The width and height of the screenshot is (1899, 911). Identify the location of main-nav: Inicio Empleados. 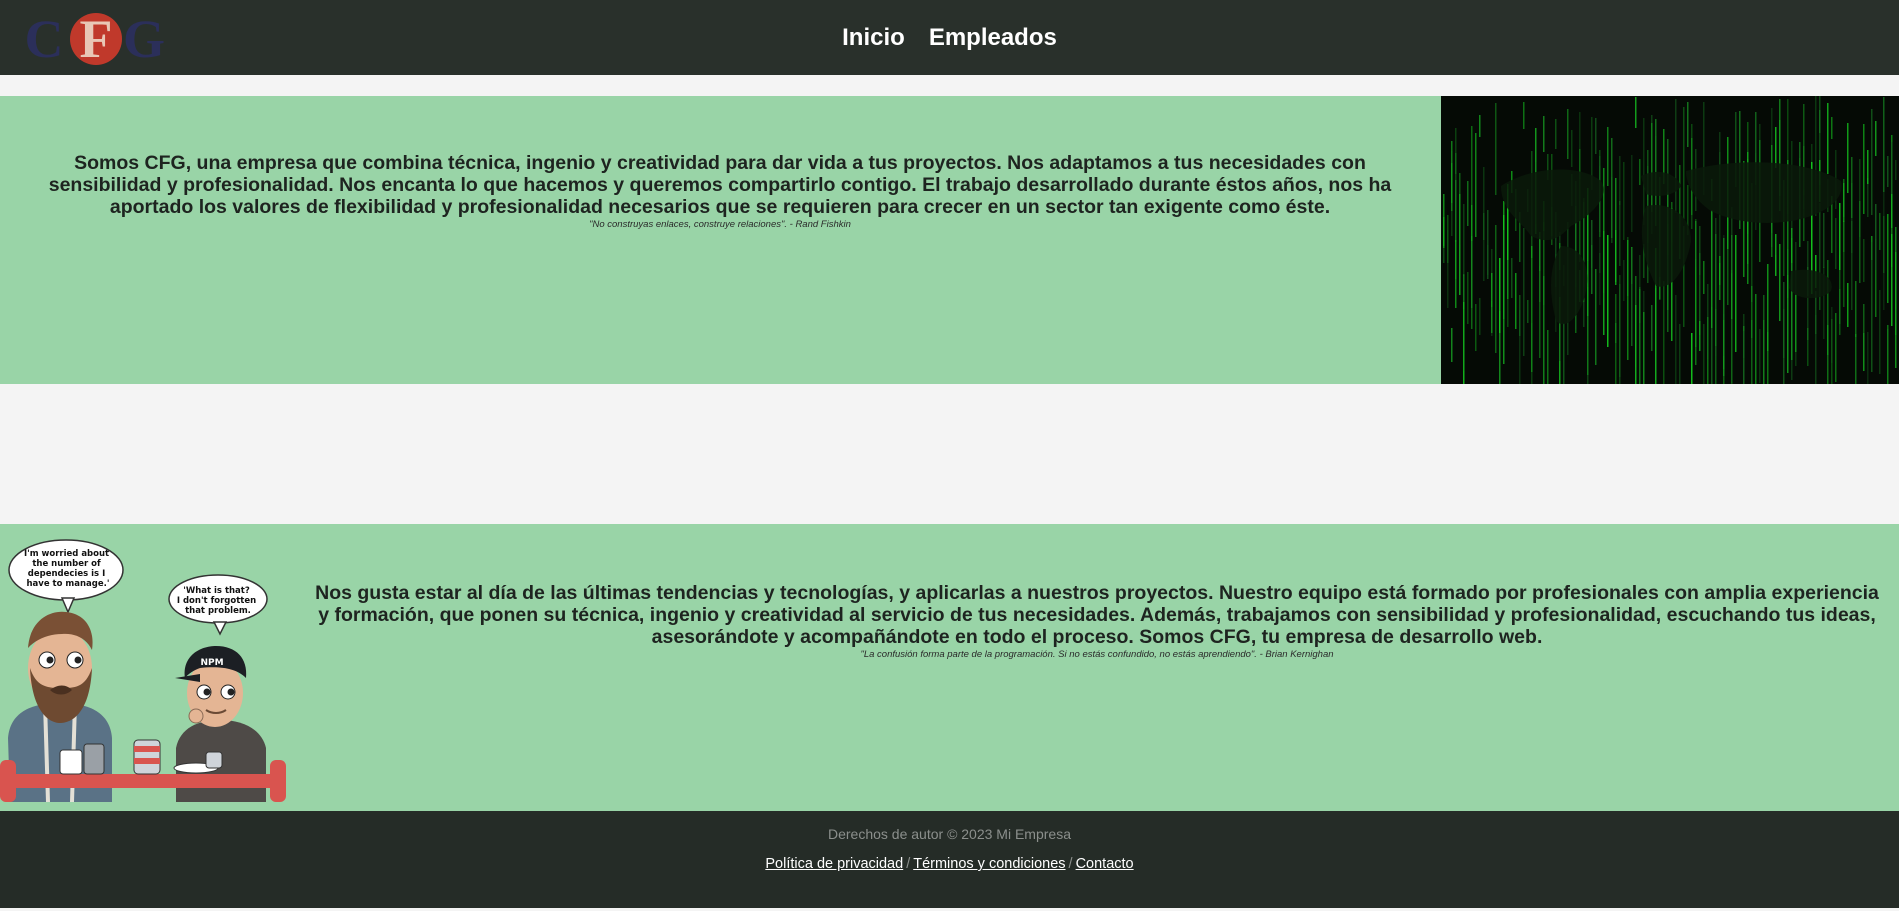
(949, 37).